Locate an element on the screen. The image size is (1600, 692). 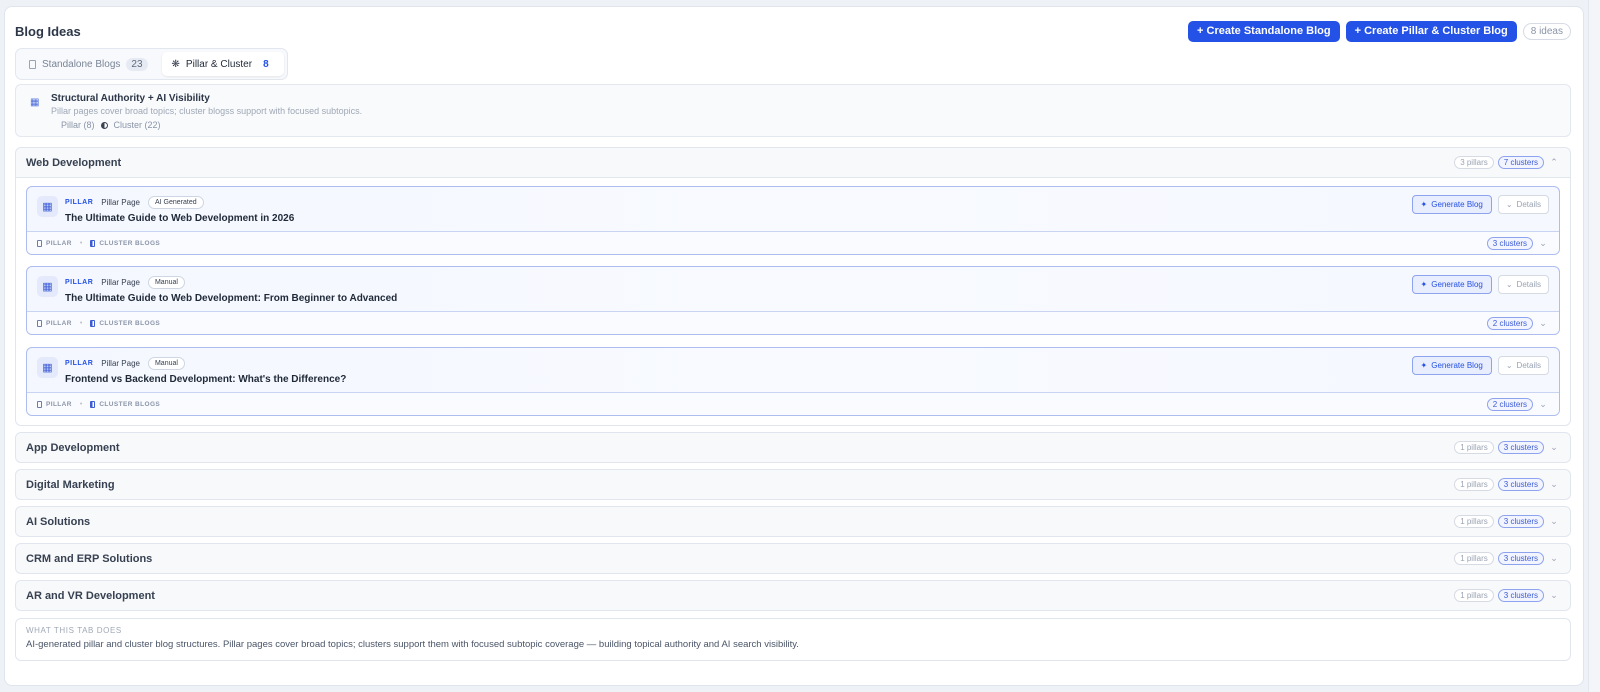
category-name: AI Solutions is located at coordinates (58, 521).